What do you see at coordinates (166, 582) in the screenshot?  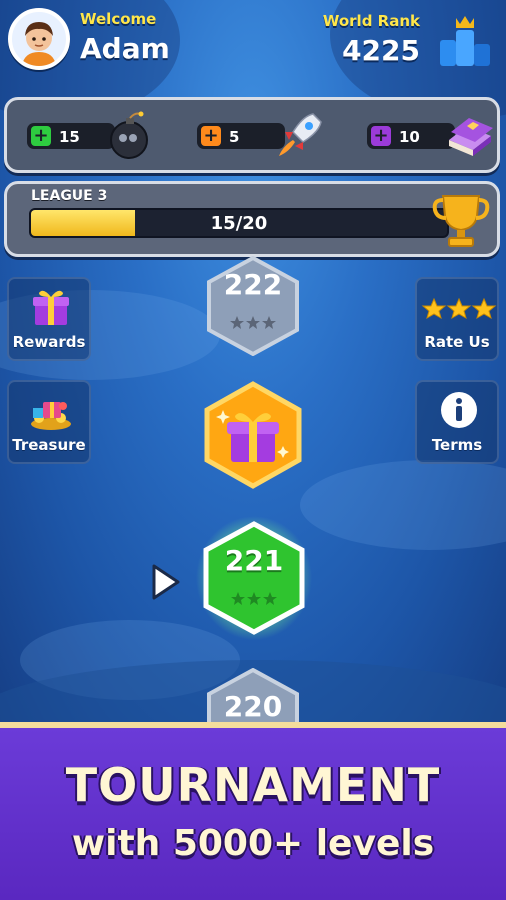 I see `current-level-pointer-icon` at bounding box center [166, 582].